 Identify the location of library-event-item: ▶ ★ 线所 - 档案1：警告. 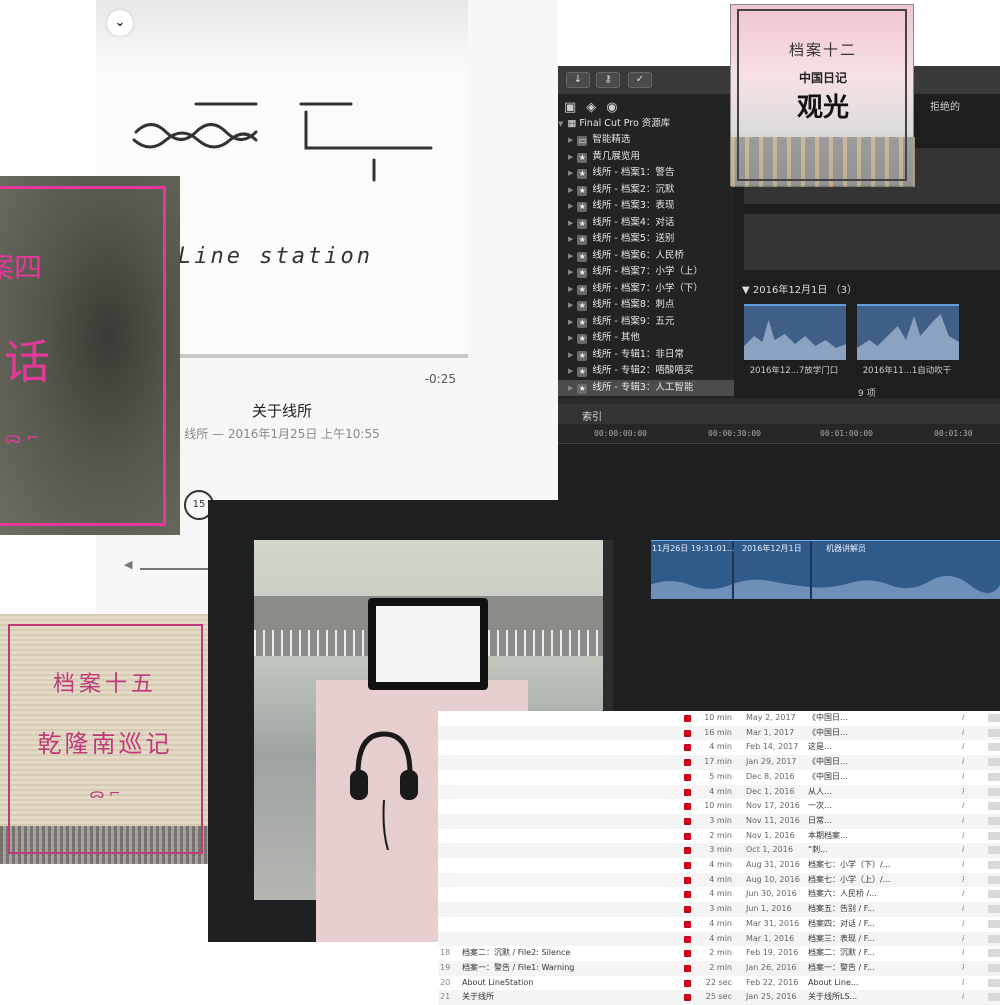
(646, 173).